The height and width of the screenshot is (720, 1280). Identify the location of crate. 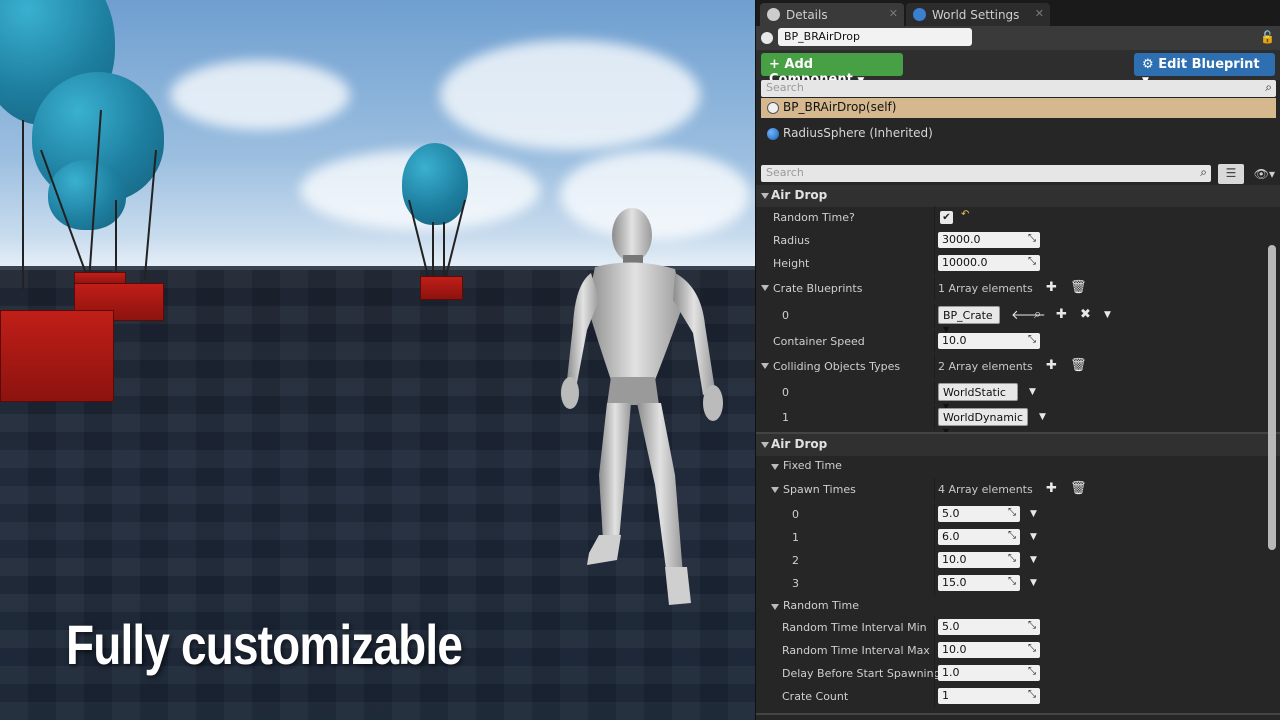
(441, 288).